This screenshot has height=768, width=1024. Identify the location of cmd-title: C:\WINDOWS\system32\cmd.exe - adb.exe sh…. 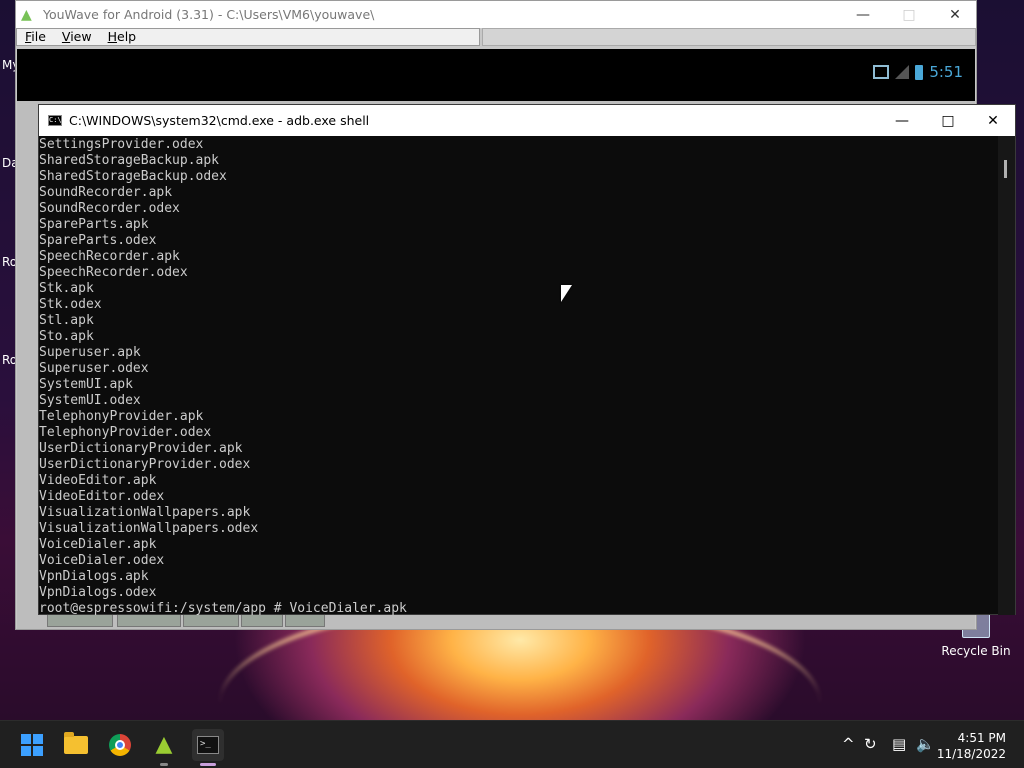
(219, 120).